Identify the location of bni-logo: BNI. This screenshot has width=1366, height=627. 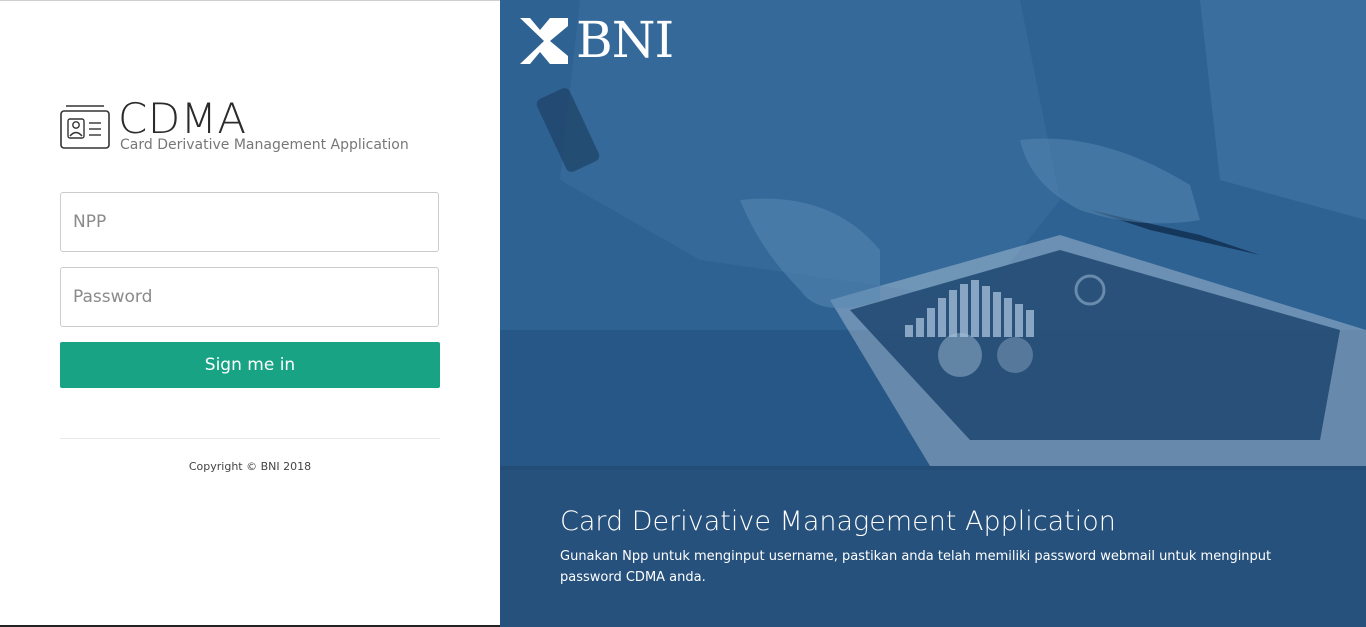
(601, 40).